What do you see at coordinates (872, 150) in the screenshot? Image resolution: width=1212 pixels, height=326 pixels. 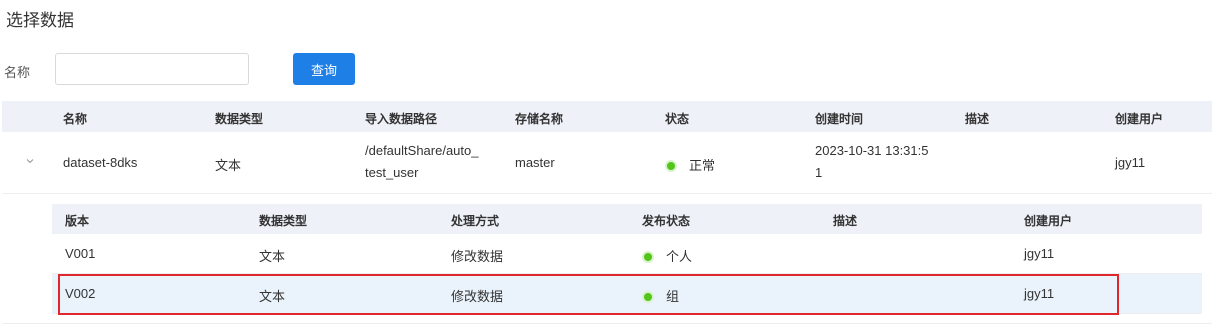 I see `created-line1: 2023-10-31 13:31:5` at bounding box center [872, 150].